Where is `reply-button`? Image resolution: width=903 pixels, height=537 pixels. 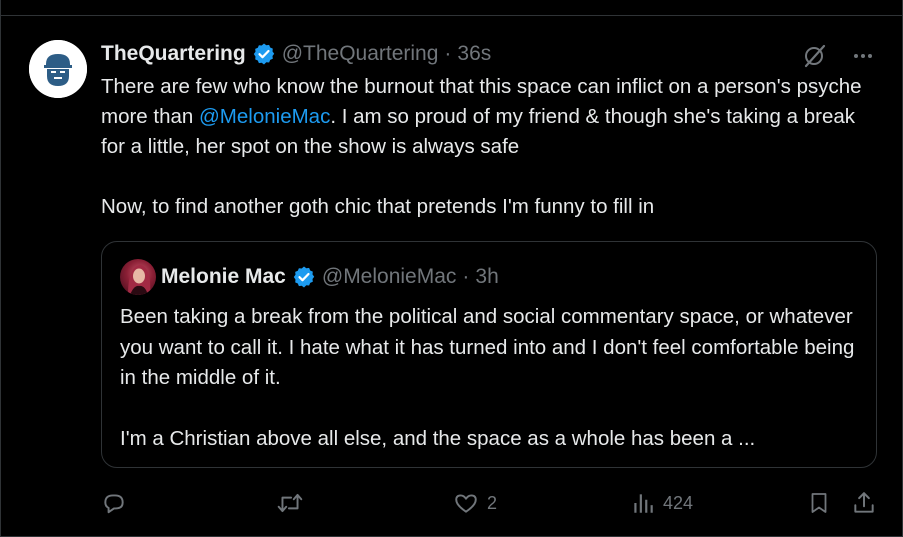
reply-button is located at coordinates (118, 503).